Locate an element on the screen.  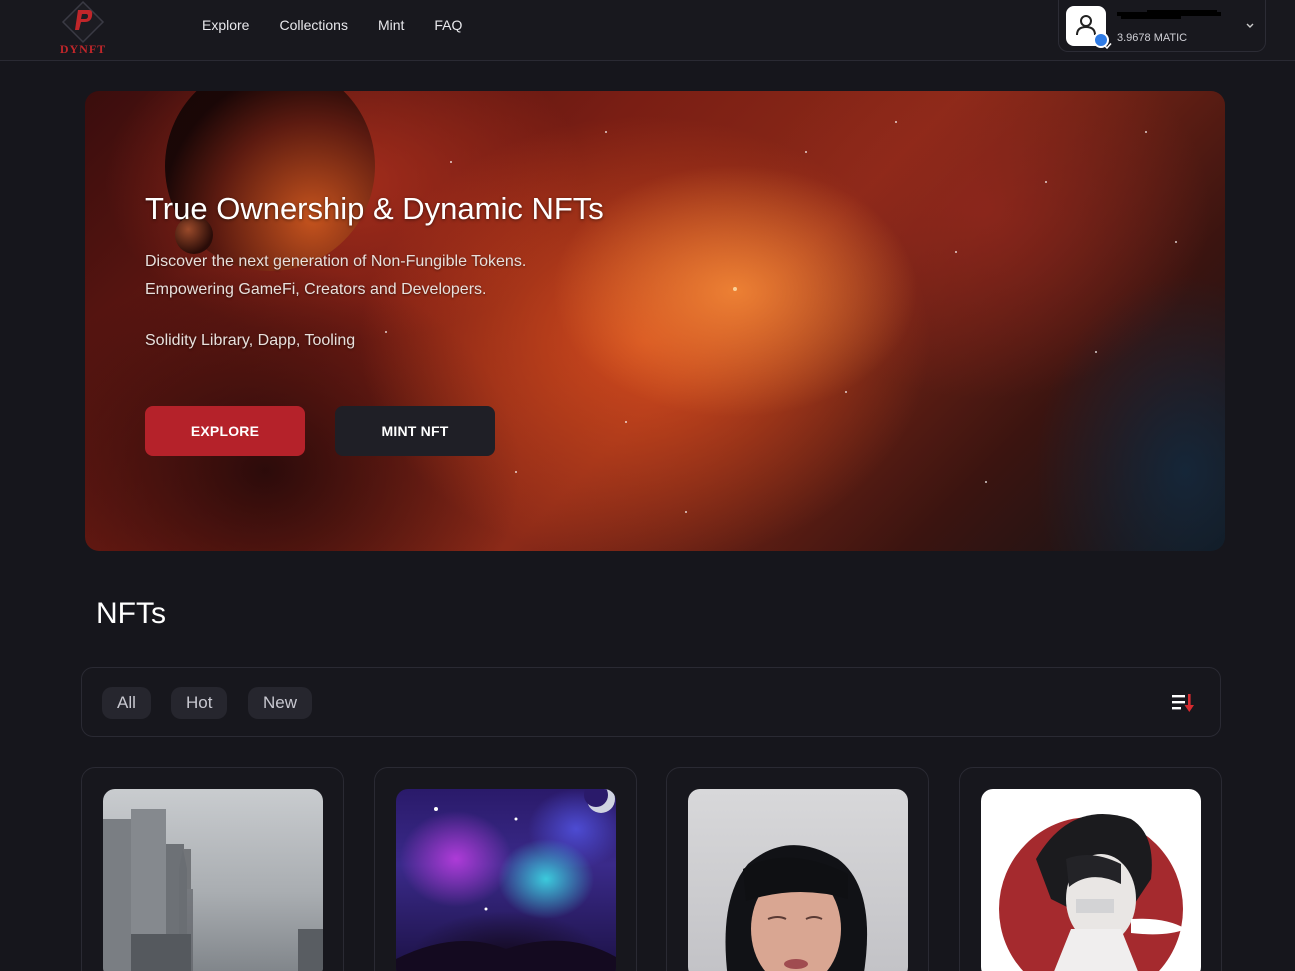
avatar is located at coordinates (1089, 28).